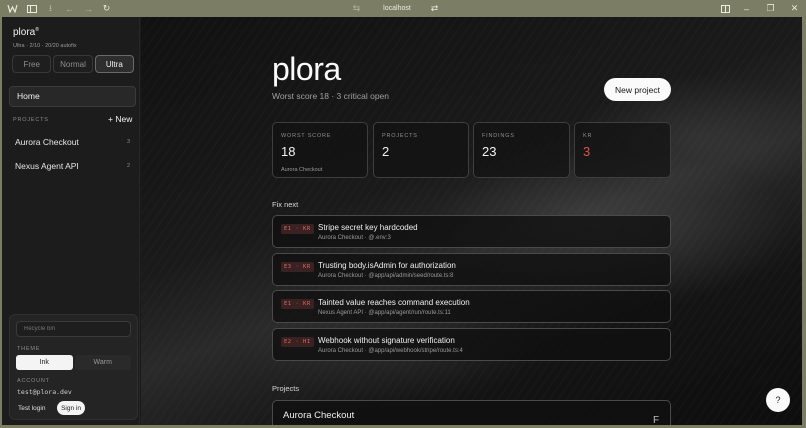 This screenshot has height=428, width=806. I want to click on new-project-button: New project, so click(637, 89).